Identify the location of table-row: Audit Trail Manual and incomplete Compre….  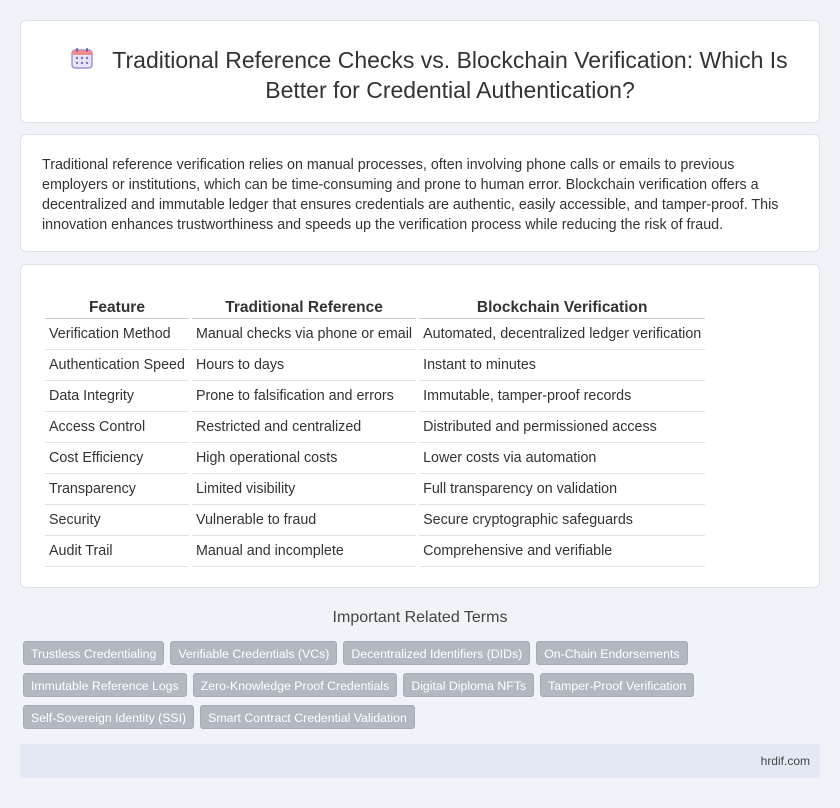
(375, 551).